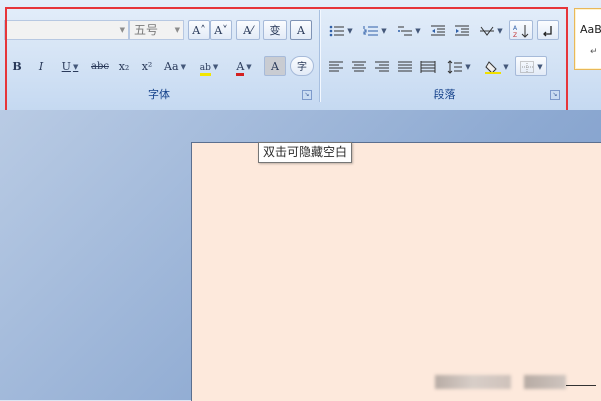  I want to click on decrease-indent-button, so click(438, 30).